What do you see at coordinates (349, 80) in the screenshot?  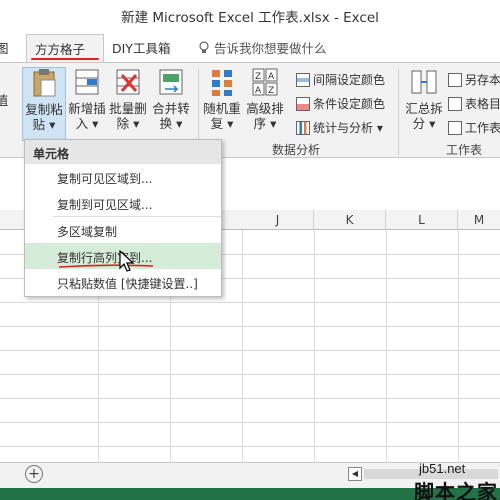 I see `interval-color-label: 间隔设定颜色` at bounding box center [349, 80].